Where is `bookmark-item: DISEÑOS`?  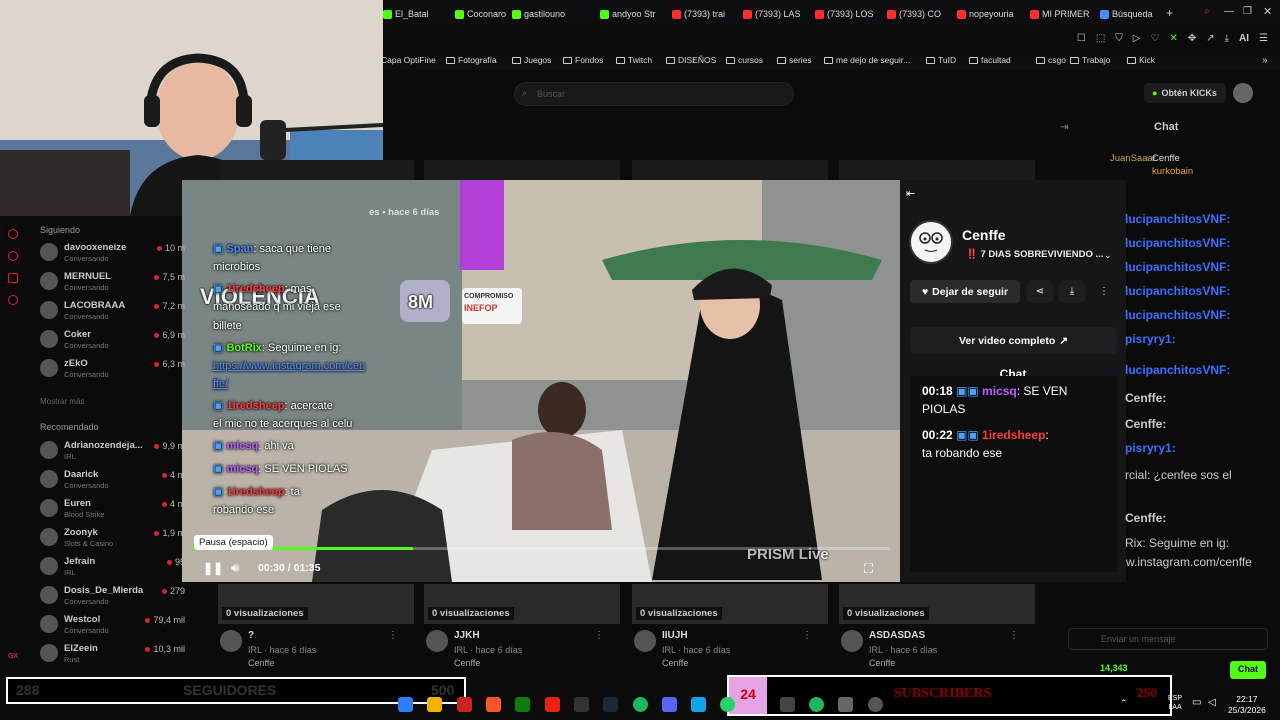
bookmark-item: DISEÑOS is located at coordinates (691, 60).